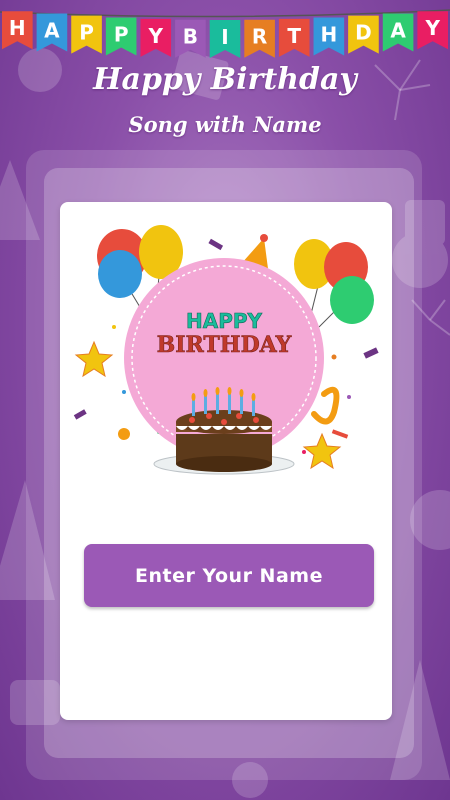 This screenshot has height=800, width=450. What do you see at coordinates (225, 124) in the screenshot?
I see `app-subtitle: Song with Name` at bounding box center [225, 124].